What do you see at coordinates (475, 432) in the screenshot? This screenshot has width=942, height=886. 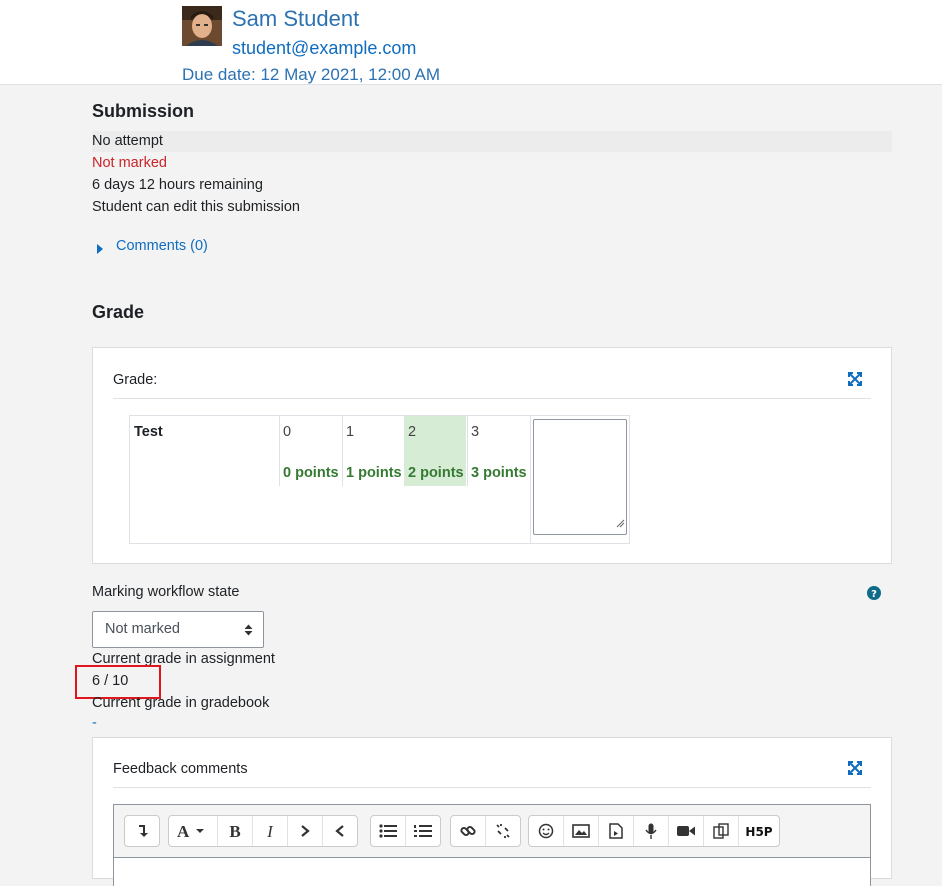 I see `level-score: 3` at bounding box center [475, 432].